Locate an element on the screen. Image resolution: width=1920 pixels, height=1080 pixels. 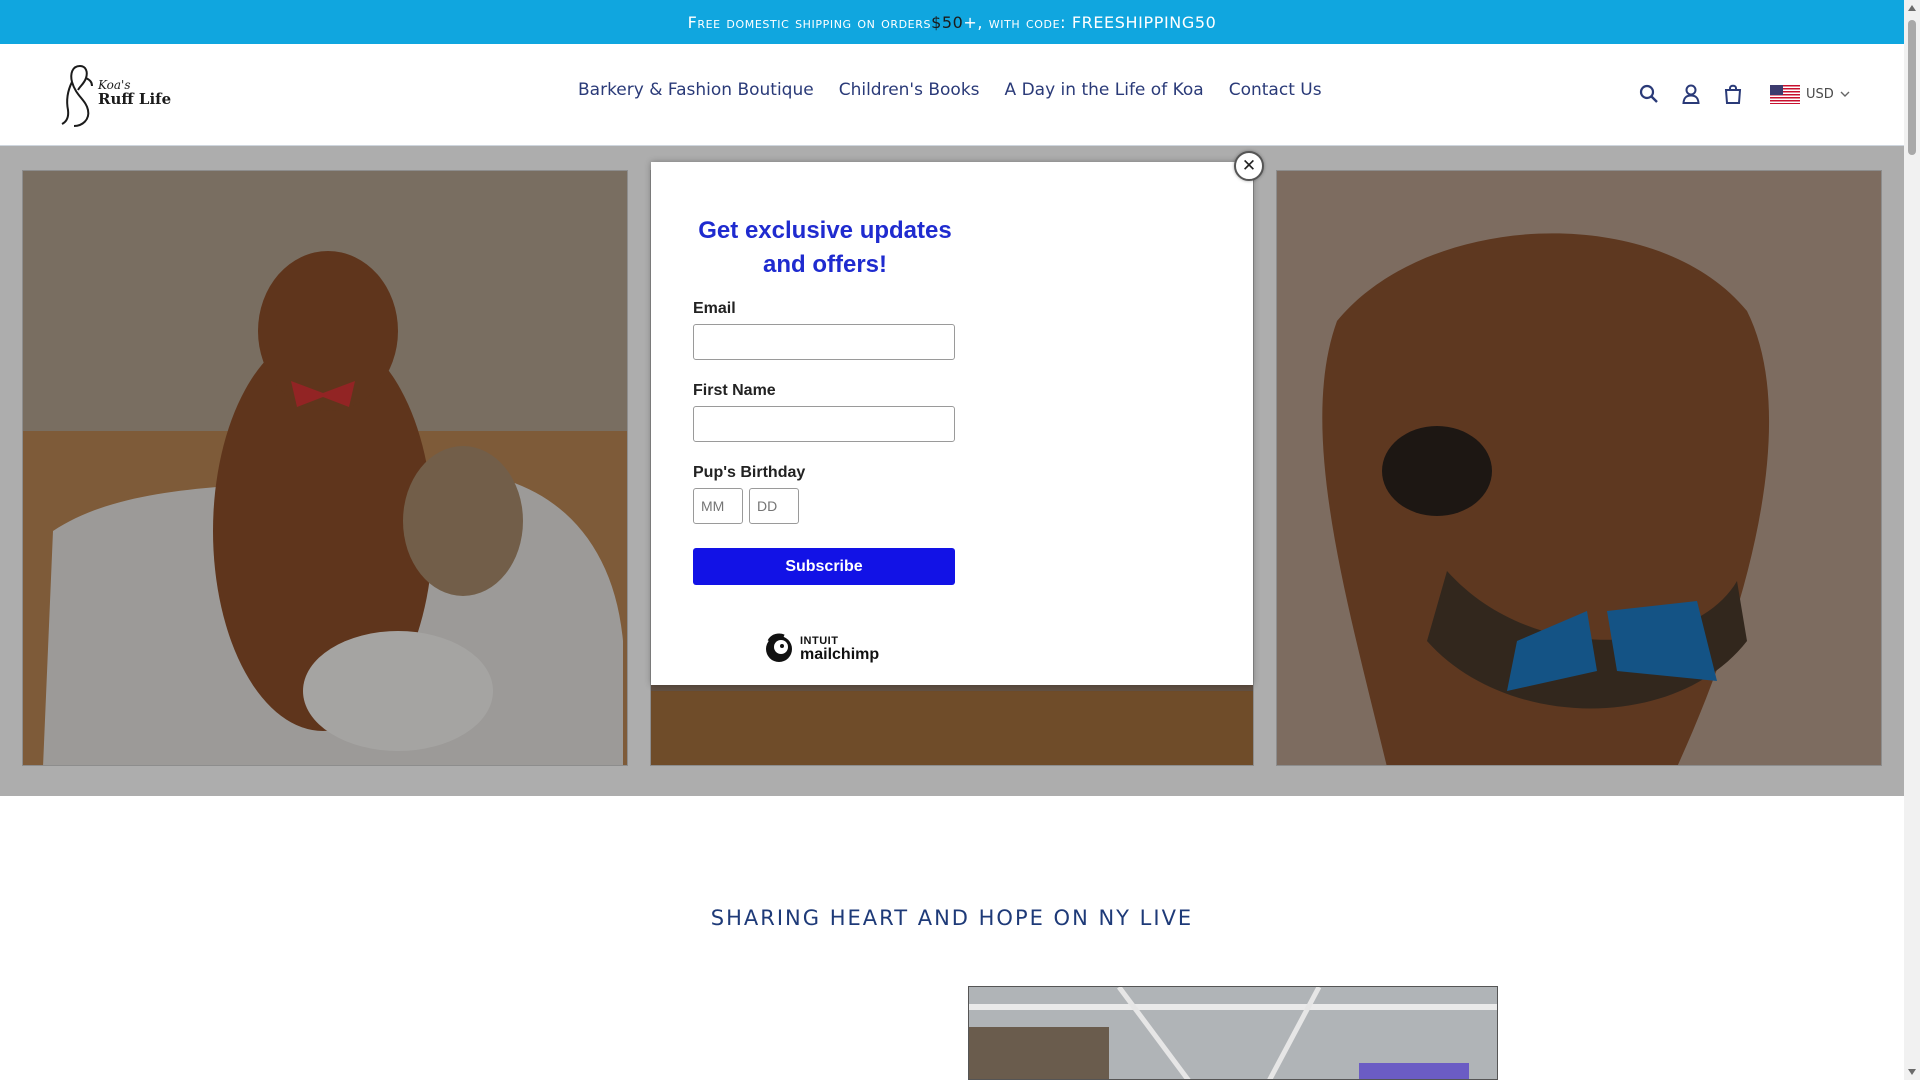
account-icon is located at coordinates (1691, 94).